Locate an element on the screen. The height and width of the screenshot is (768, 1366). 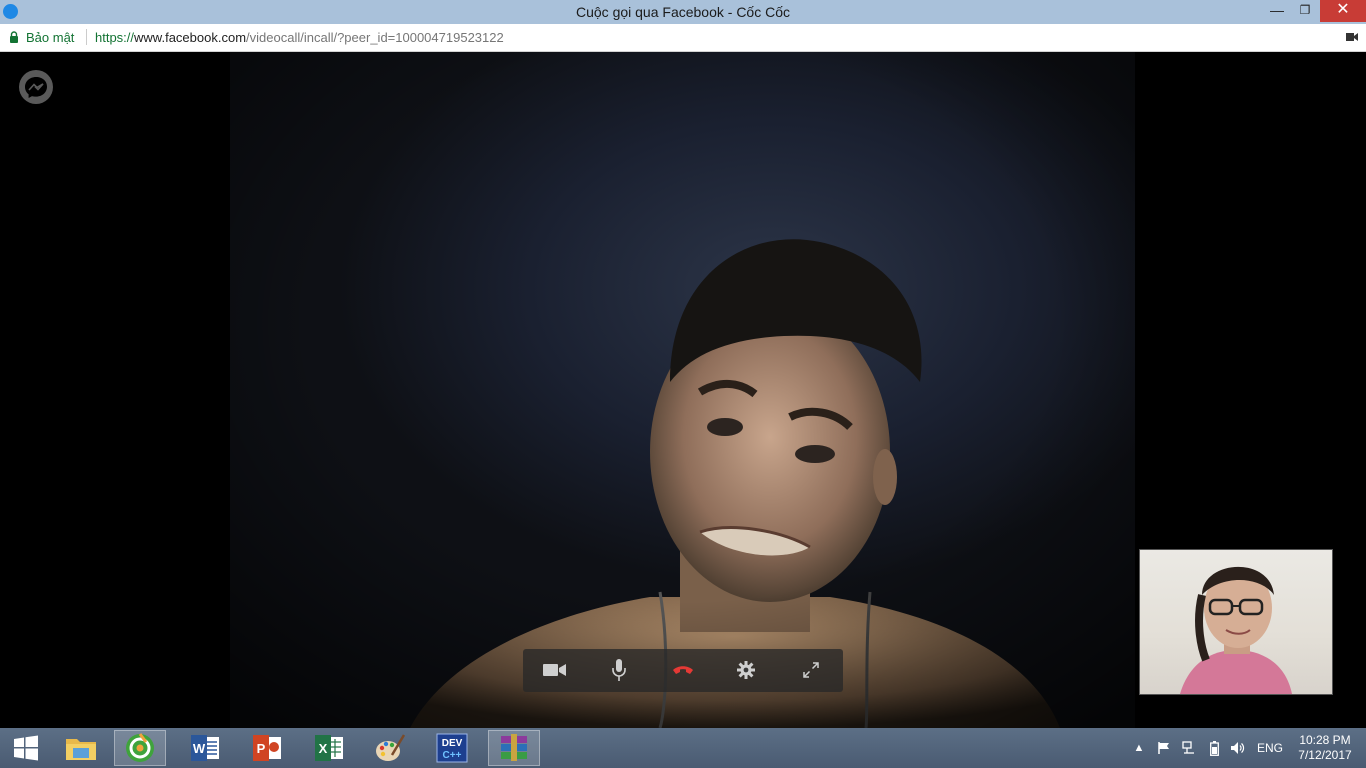
close-icon: ✕ is located at coordinates (1343, 9).